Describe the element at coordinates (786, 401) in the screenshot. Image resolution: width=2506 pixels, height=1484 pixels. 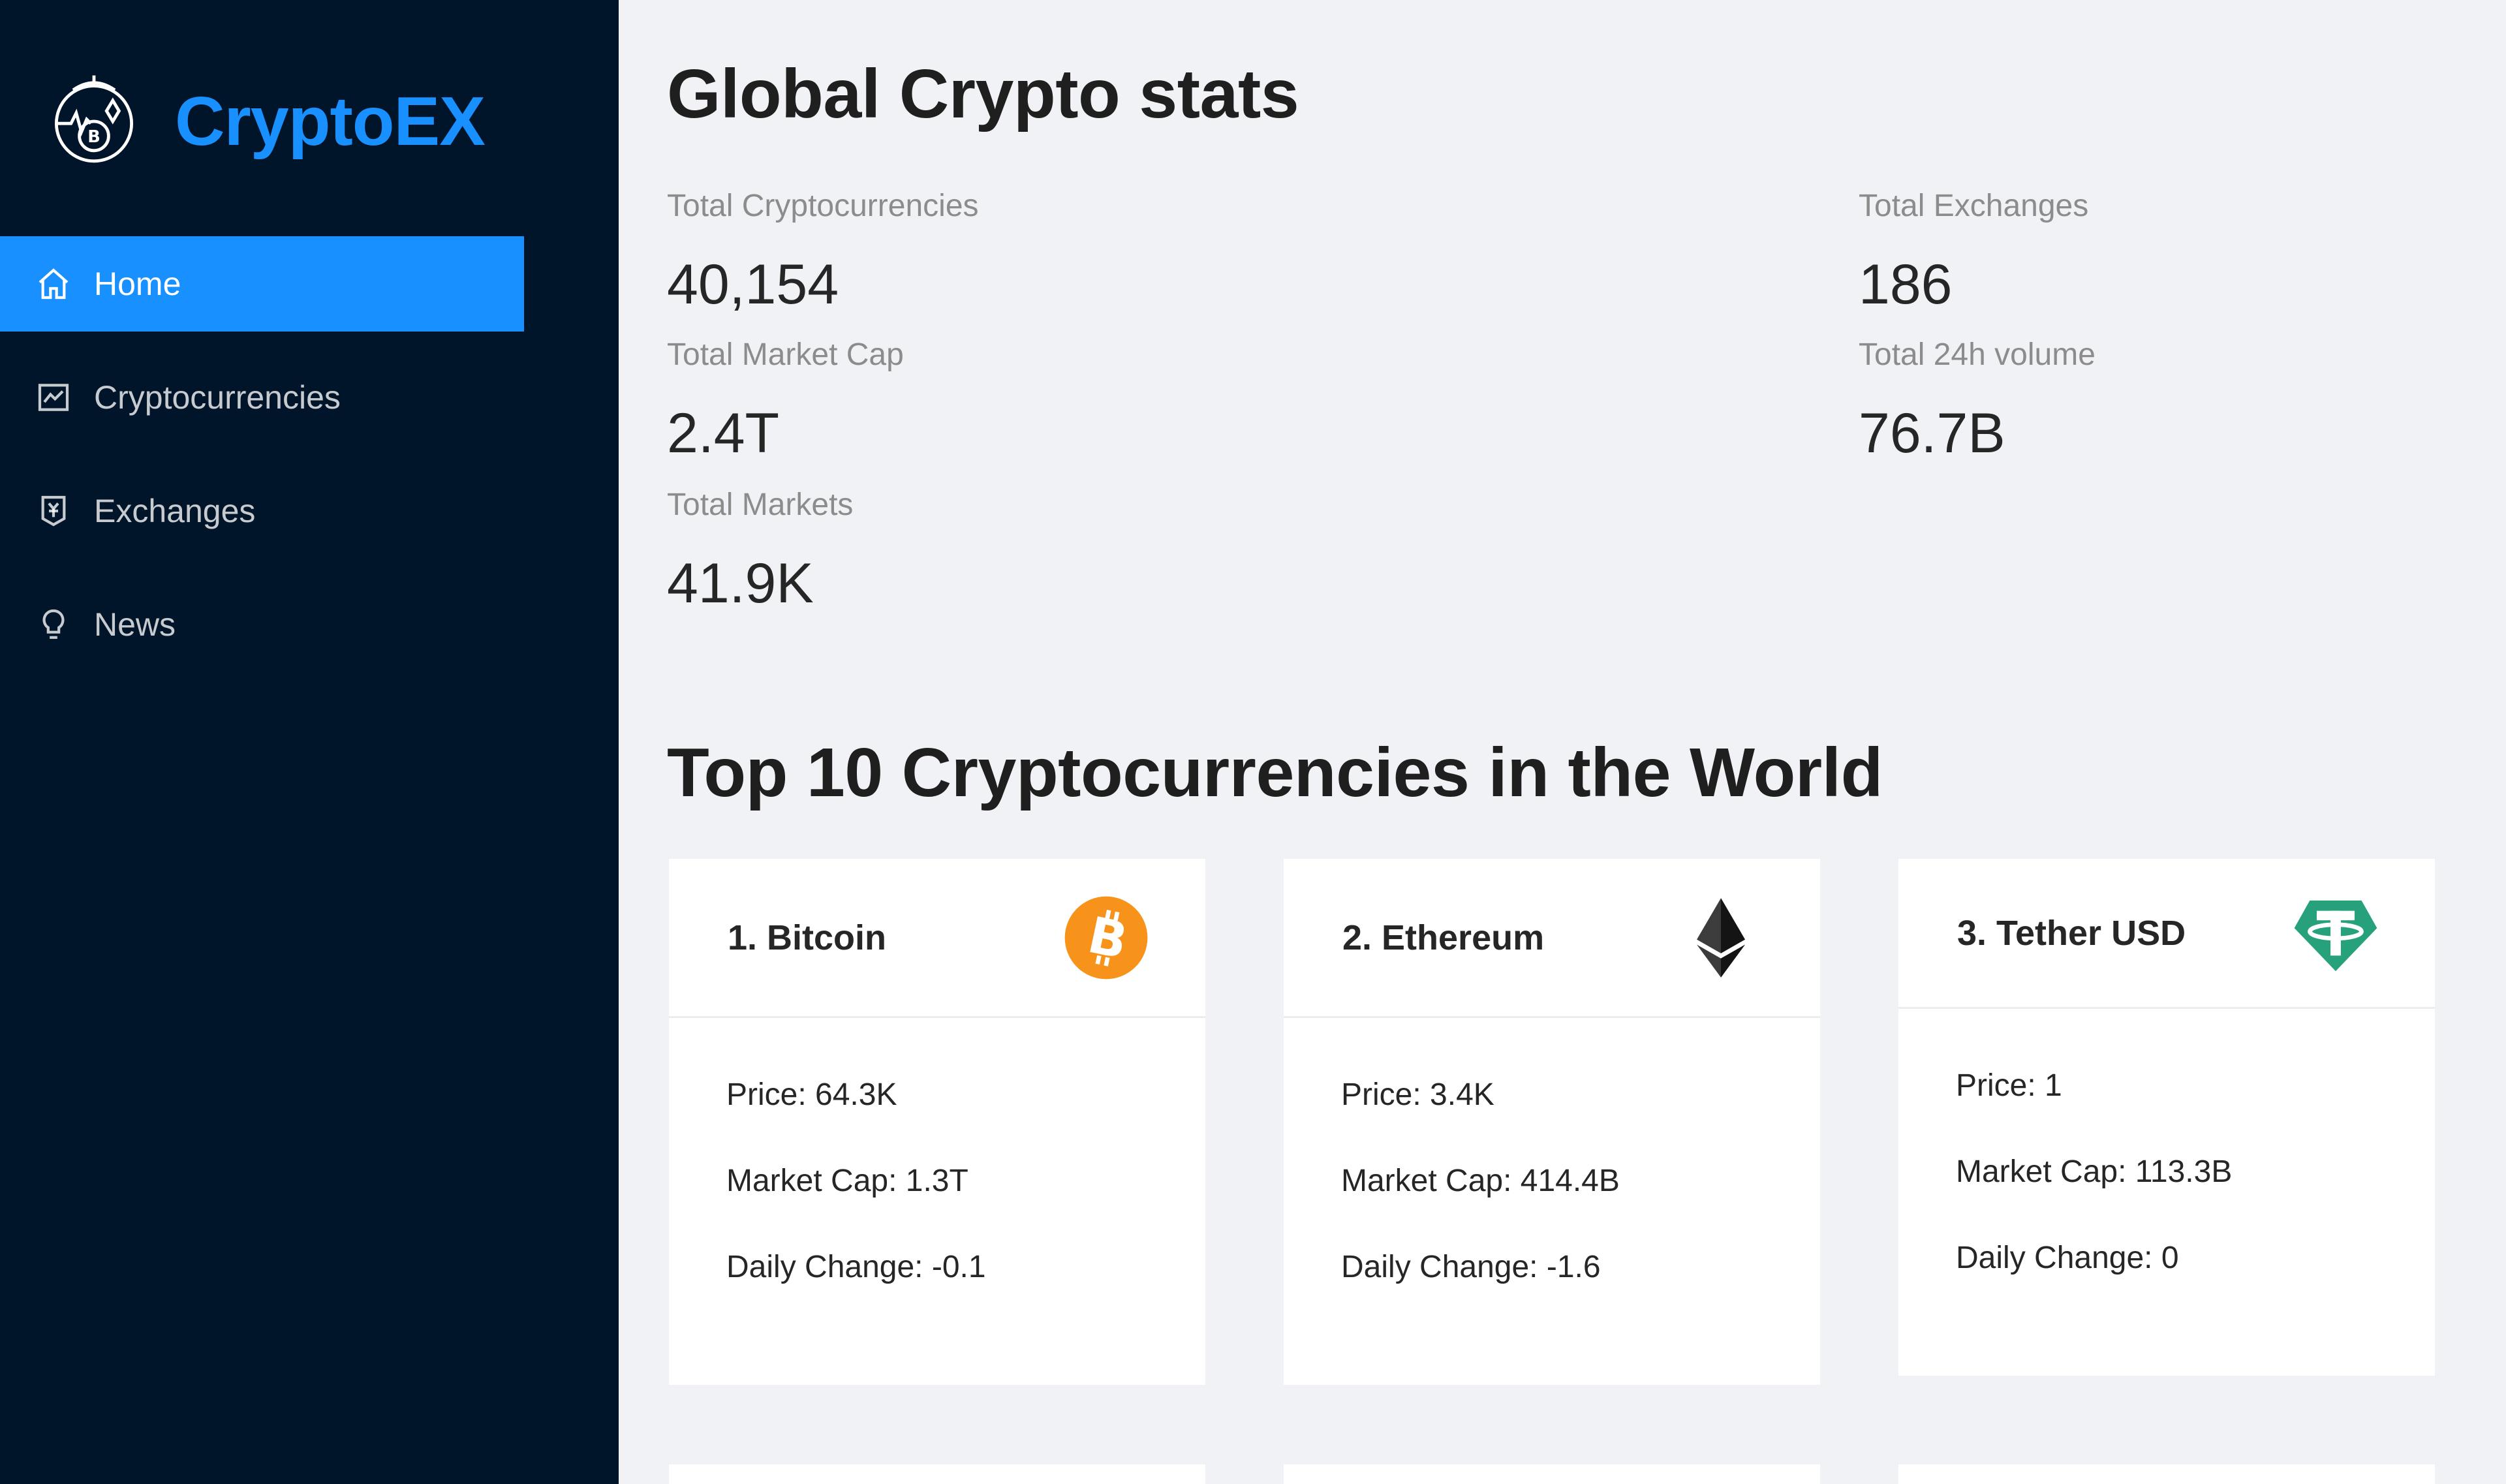
I see `stat-total-market-cap: Total Market Cap 2.4T` at that location.